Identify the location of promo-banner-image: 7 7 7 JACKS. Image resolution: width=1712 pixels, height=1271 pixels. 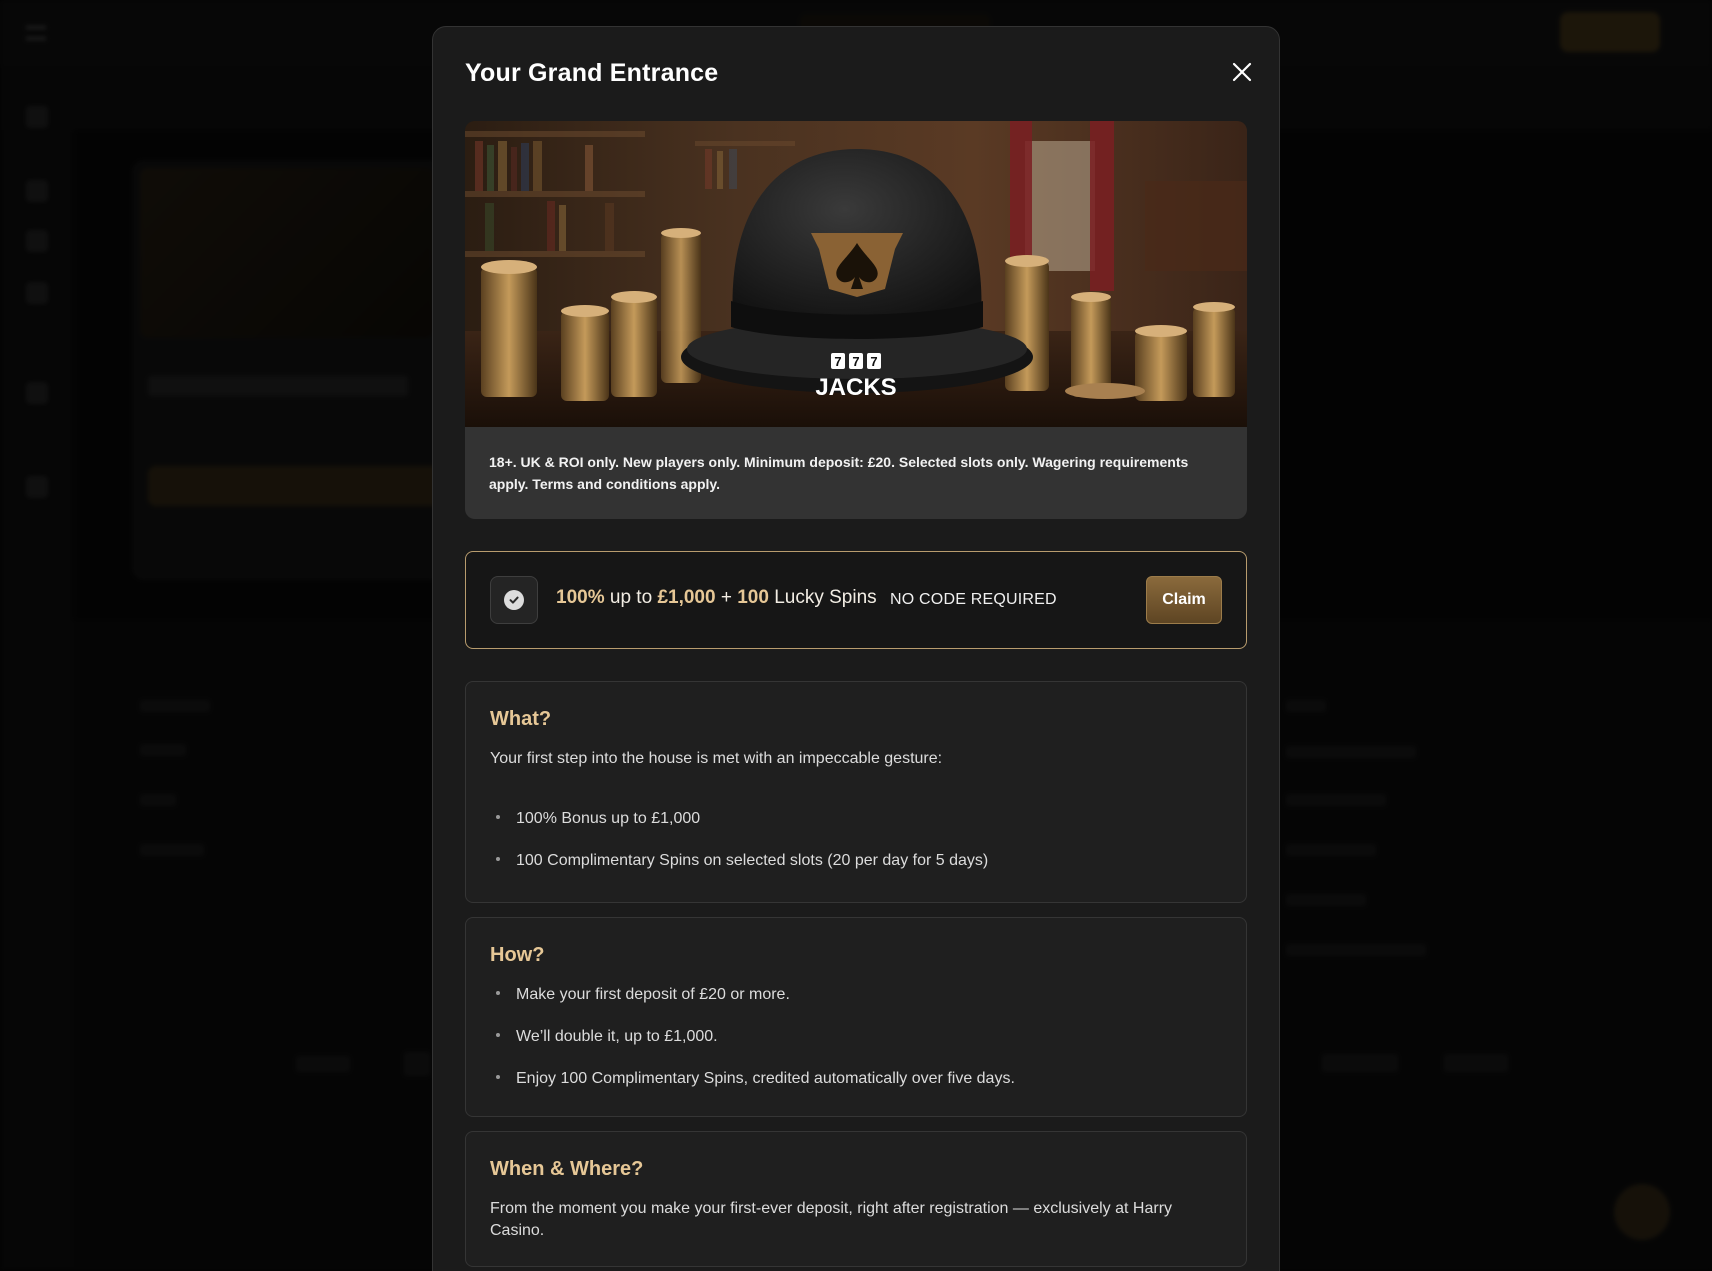
(856, 274).